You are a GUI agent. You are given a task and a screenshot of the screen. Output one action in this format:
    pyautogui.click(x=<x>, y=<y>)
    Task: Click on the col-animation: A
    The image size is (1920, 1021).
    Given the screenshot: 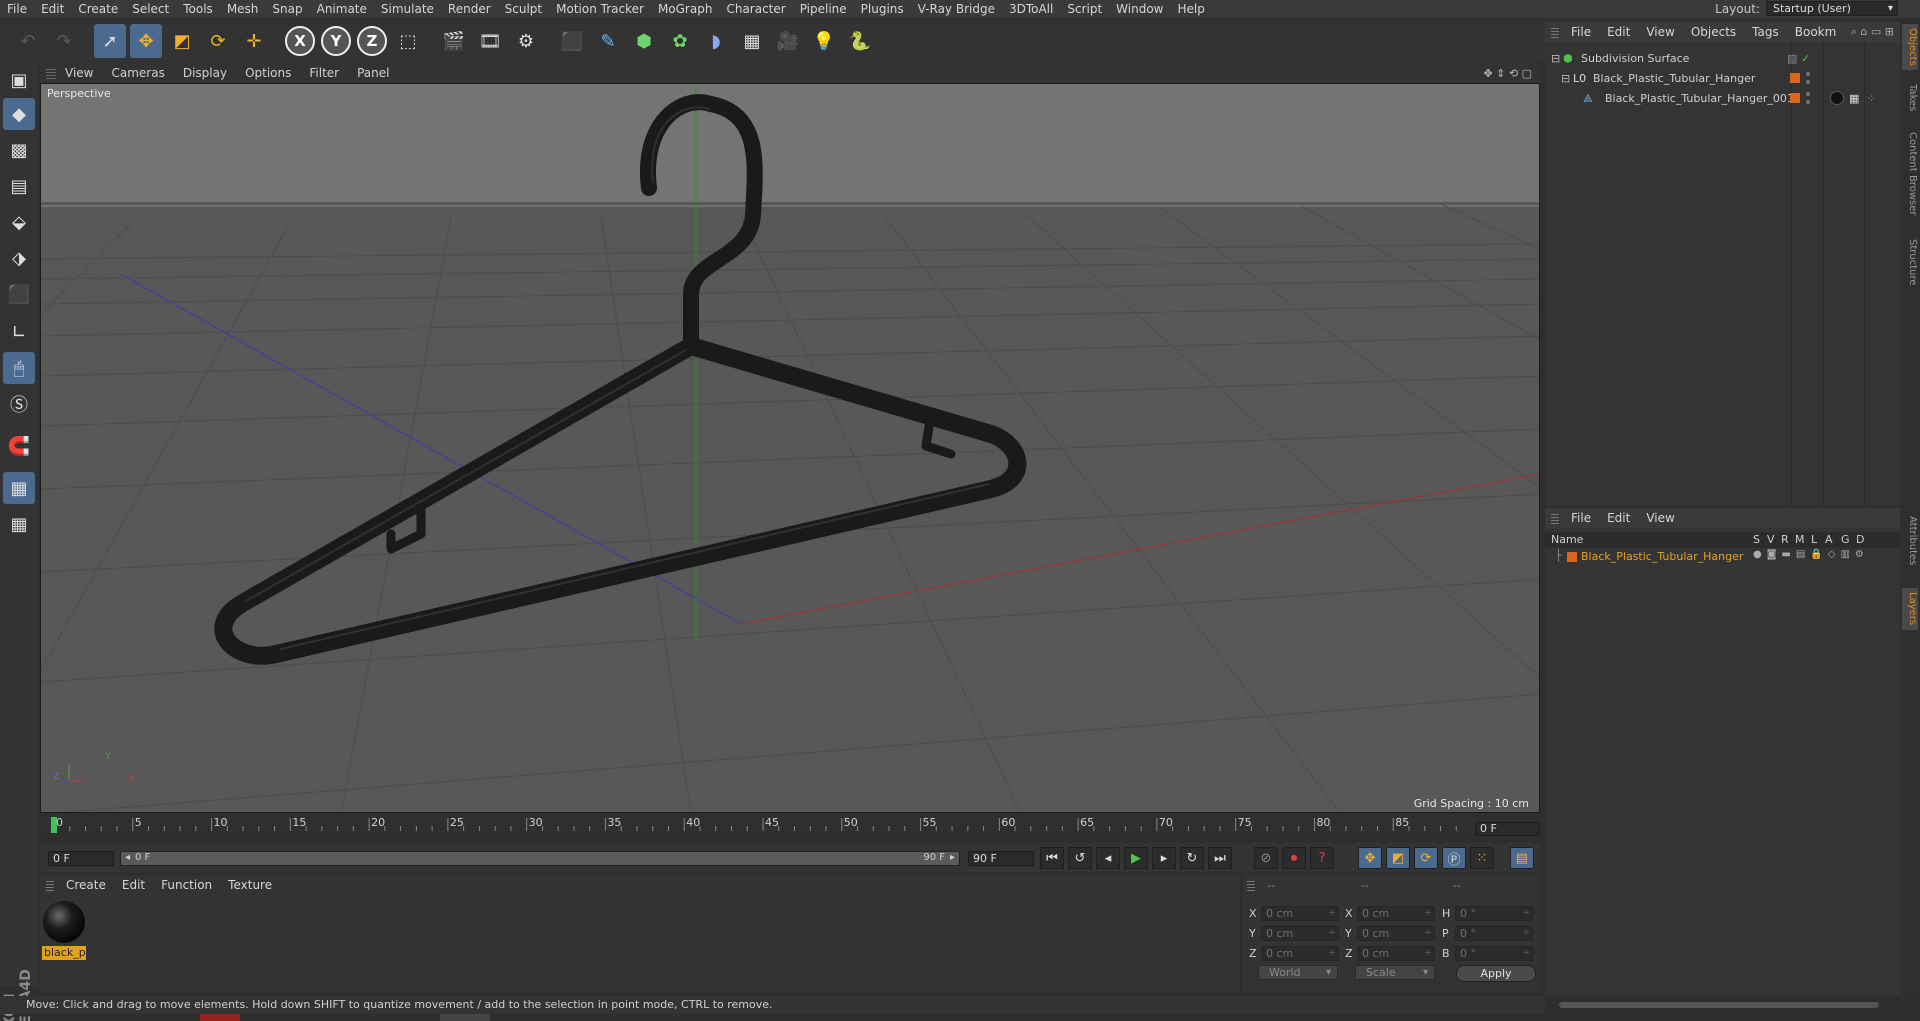 What is the action you would take?
    pyautogui.click(x=1829, y=539)
    